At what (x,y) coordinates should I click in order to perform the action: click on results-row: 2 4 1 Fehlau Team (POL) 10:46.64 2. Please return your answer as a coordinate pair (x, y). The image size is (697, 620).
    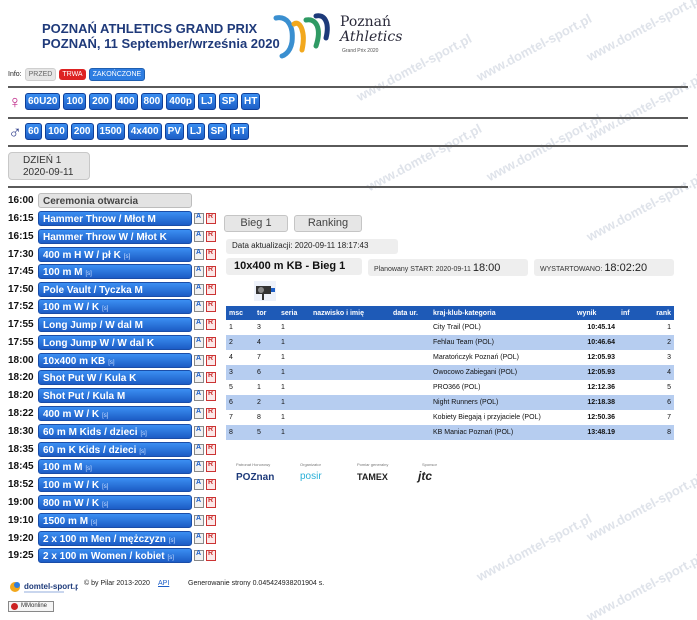
    Looking at the image, I should click on (450, 342).